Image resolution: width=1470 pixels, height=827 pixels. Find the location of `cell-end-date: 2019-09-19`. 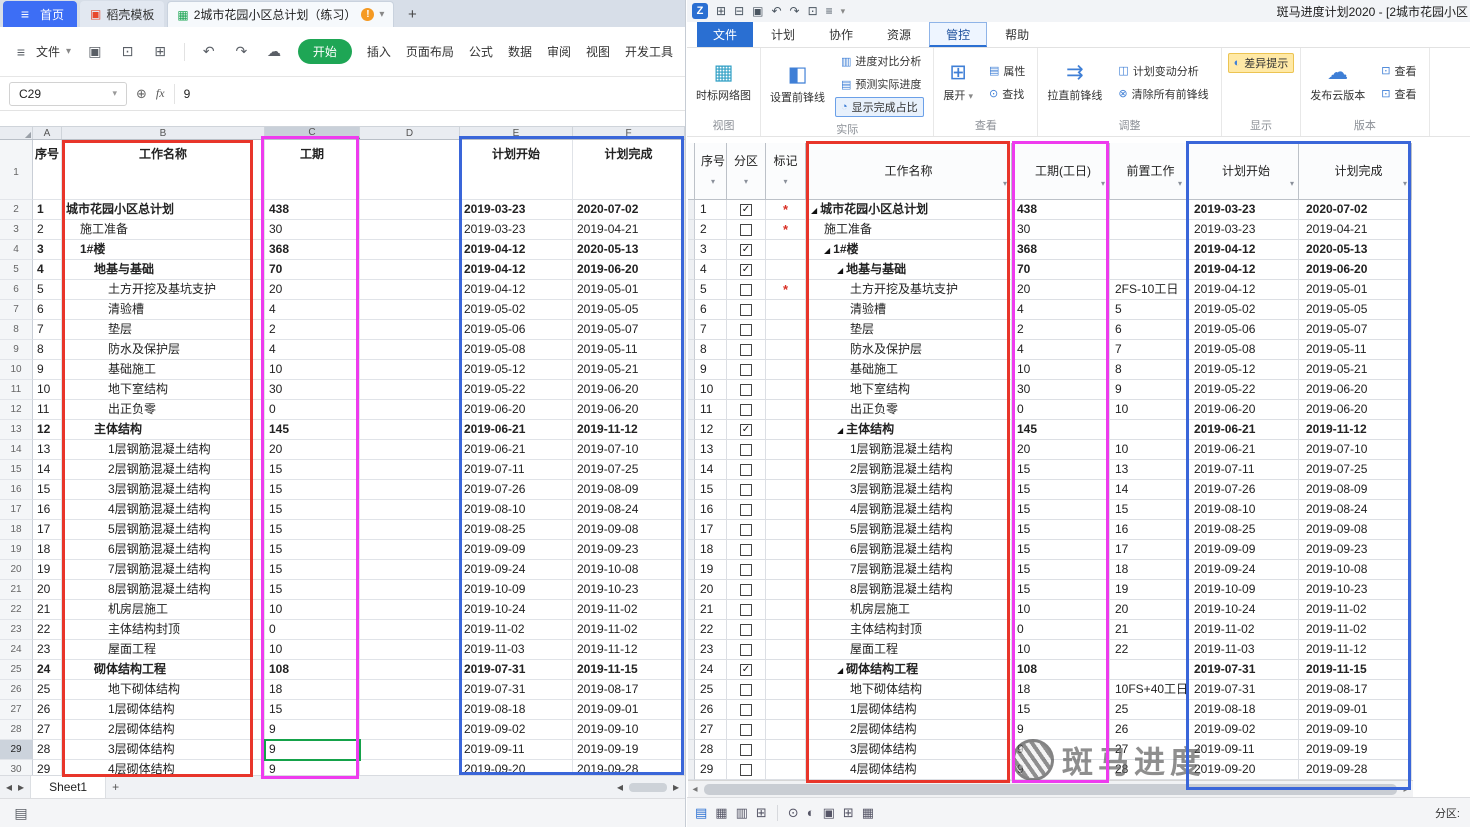

cell-end-date: 2019-09-19 is located at coordinates (629, 750).